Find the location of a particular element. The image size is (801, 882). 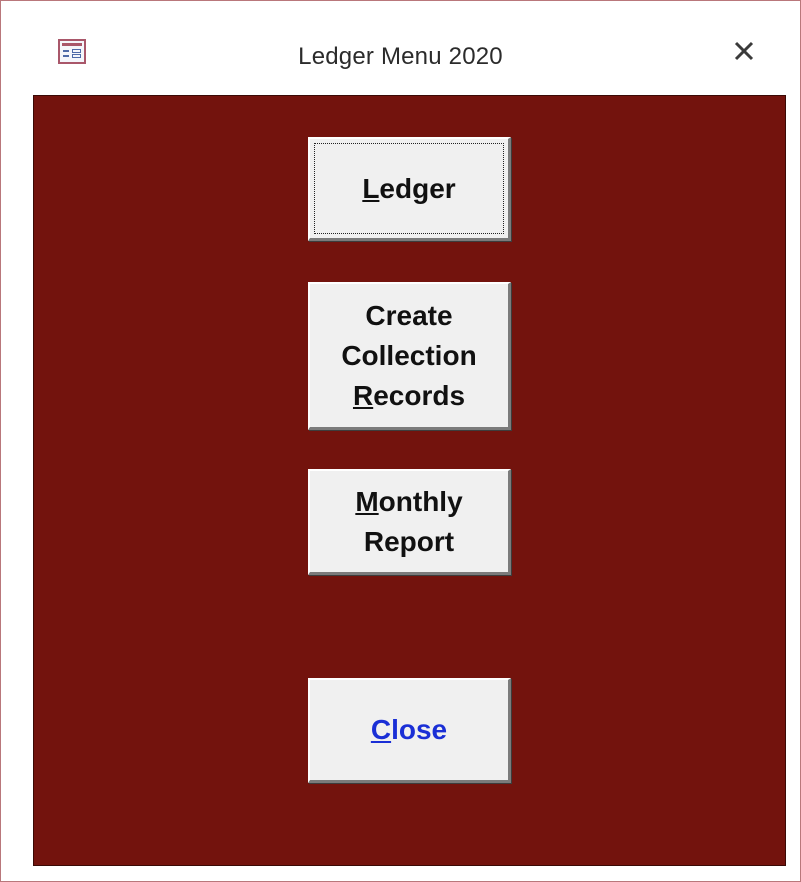

ledger-button: Ledger is located at coordinates (409, 189).